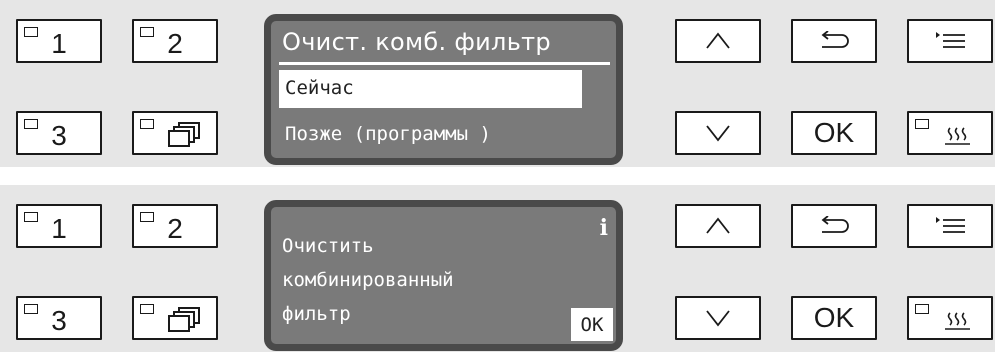 This screenshot has width=995, height=352. Describe the element at coordinates (368, 280) in the screenshot. I see `message-line-2: комбинированный` at that location.